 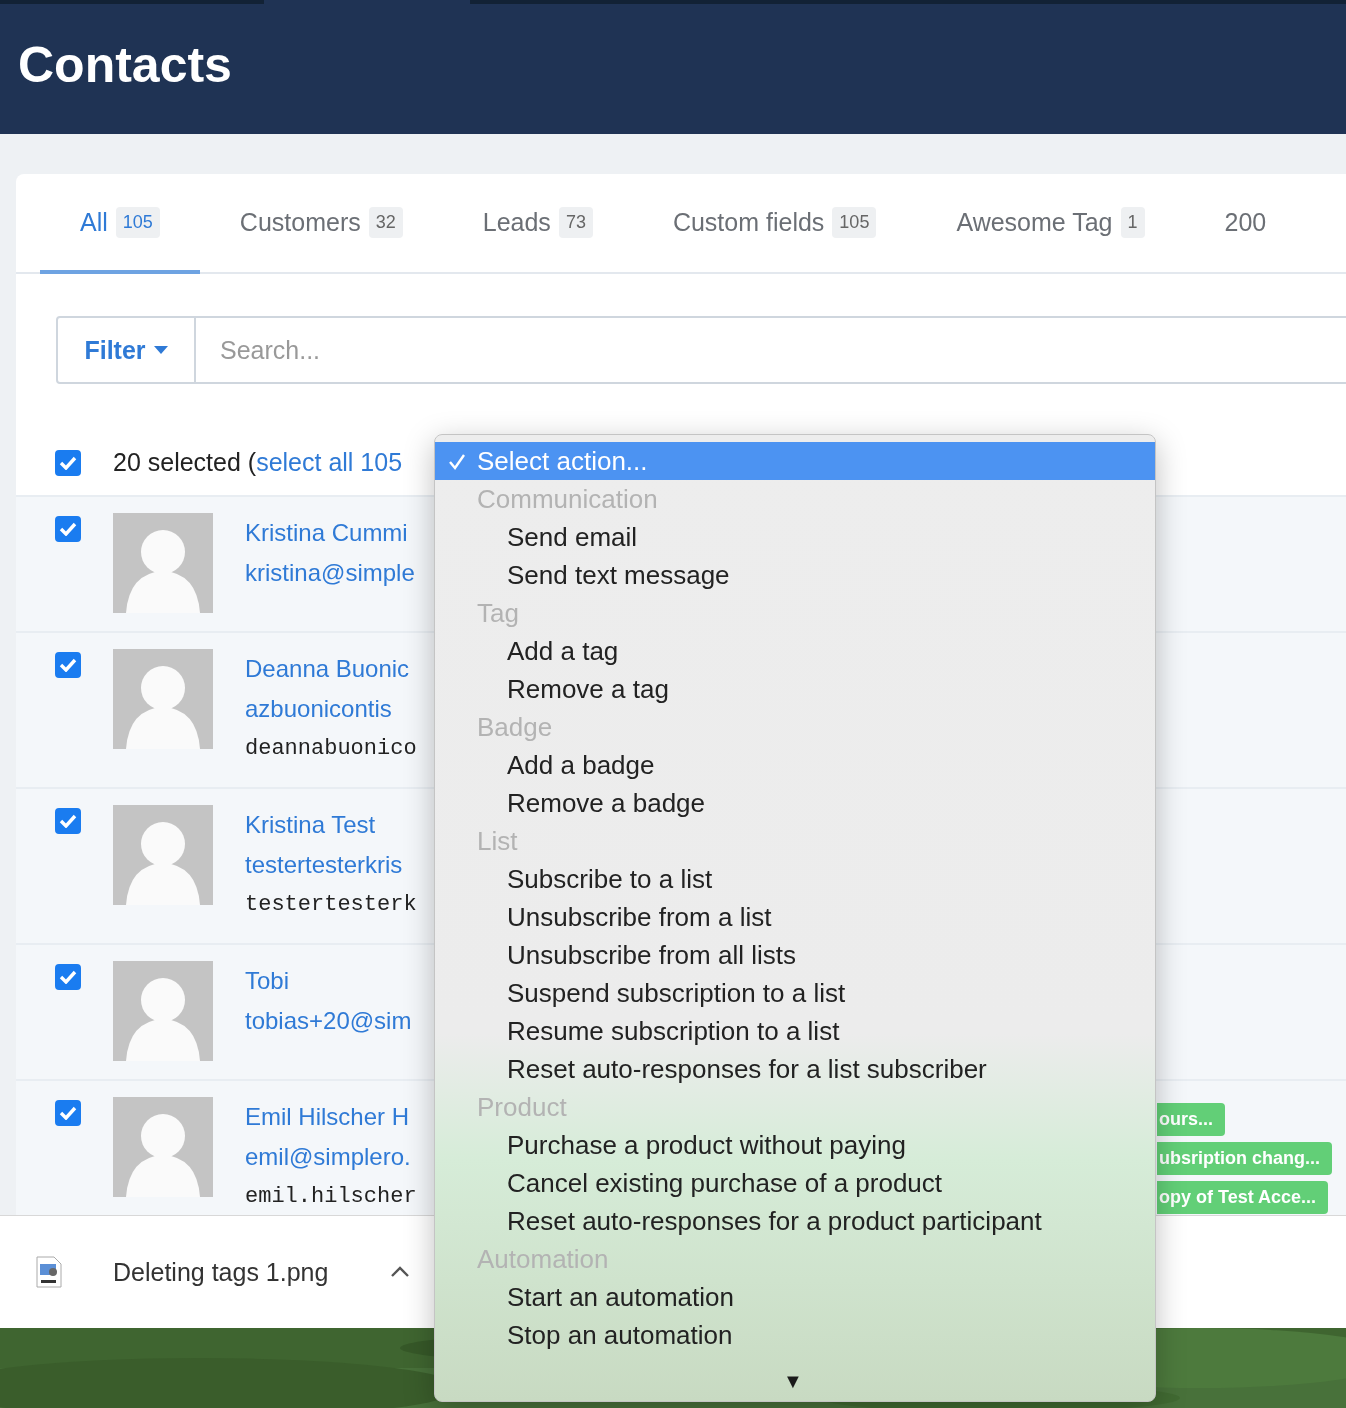 What do you see at coordinates (795, 1145) in the screenshot?
I see `menu-item: Purchase a product without paying` at bounding box center [795, 1145].